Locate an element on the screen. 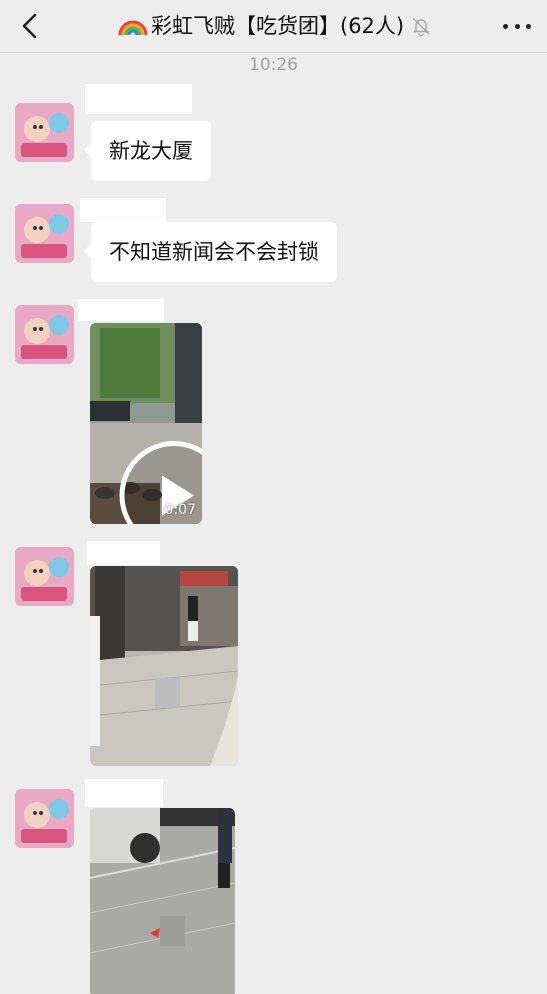  video-duration: 0:07 is located at coordinates (180, 510).